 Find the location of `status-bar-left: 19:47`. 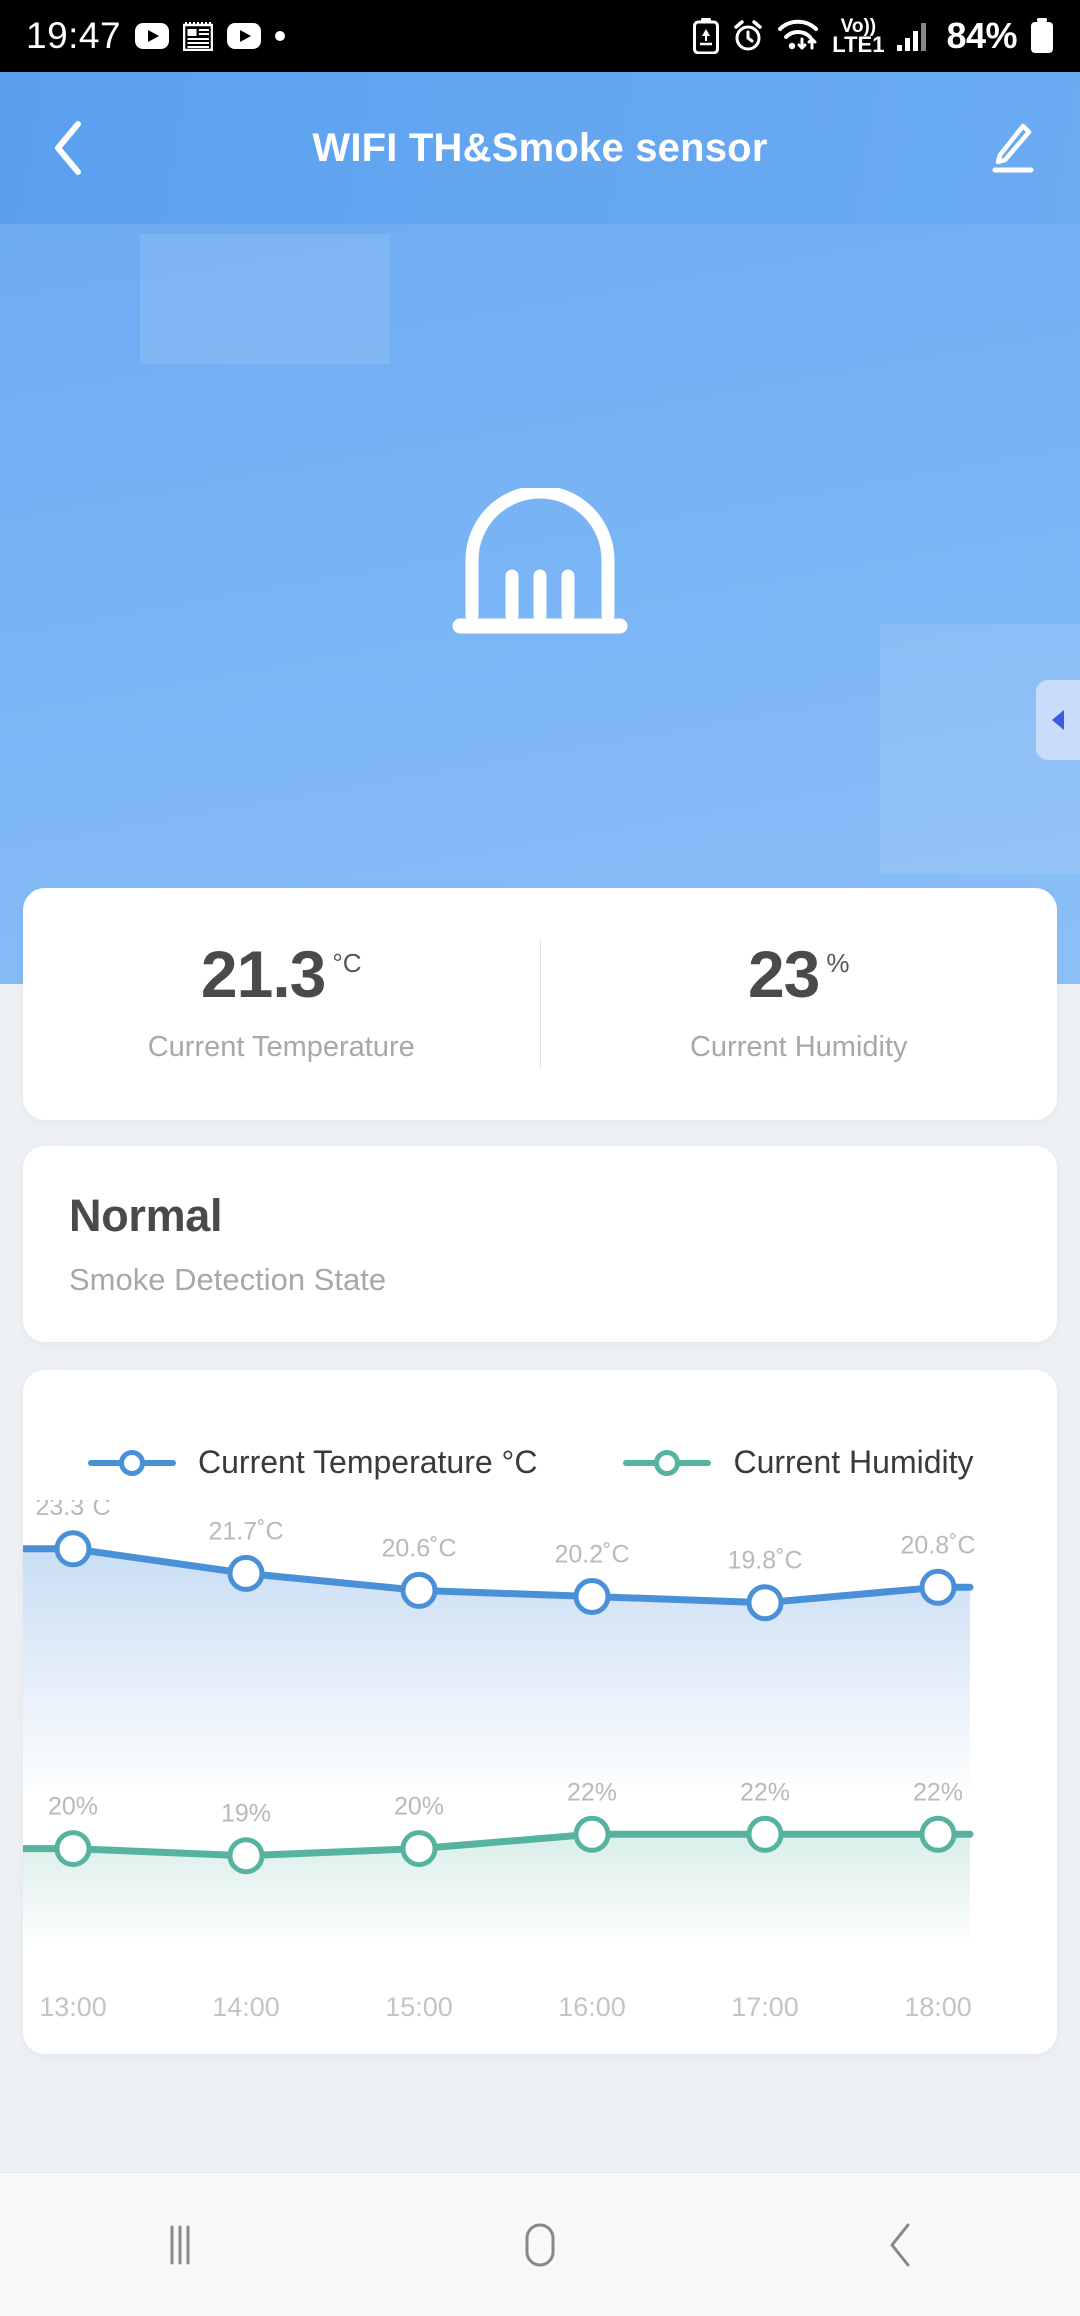

status-bar-left: 19:47 is located at coordinates (156, 36).